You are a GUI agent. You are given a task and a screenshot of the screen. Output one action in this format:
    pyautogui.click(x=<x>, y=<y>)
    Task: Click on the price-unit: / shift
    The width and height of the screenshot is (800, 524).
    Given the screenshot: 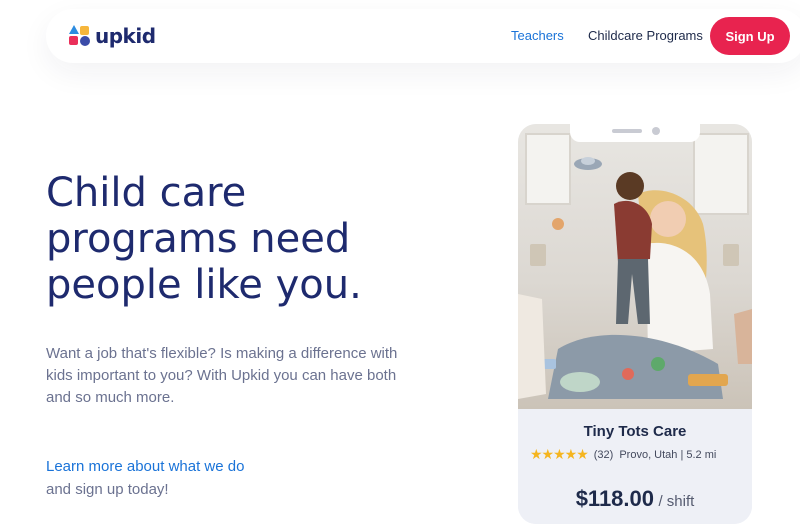 What is the action you would take?
    pyautogui.click(x=676, y=501)
    